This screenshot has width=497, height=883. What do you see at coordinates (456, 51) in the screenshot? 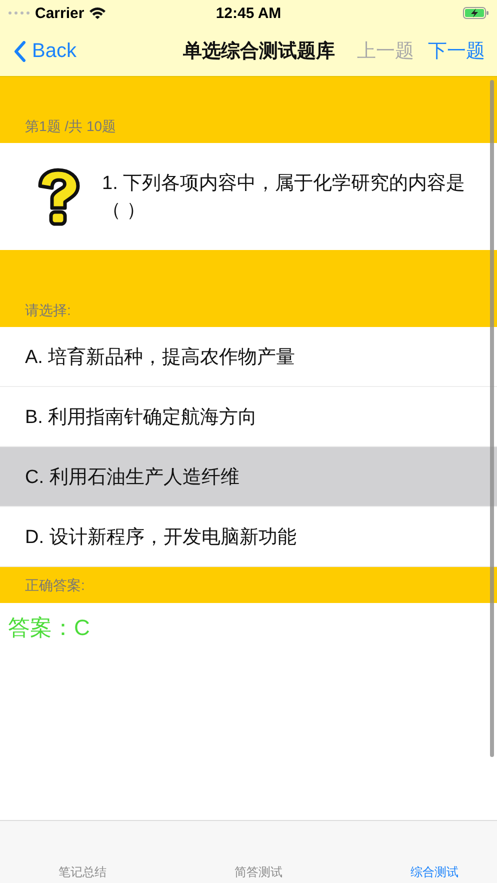
I see `next-button: 下一题` at bounding box center [456, 51].